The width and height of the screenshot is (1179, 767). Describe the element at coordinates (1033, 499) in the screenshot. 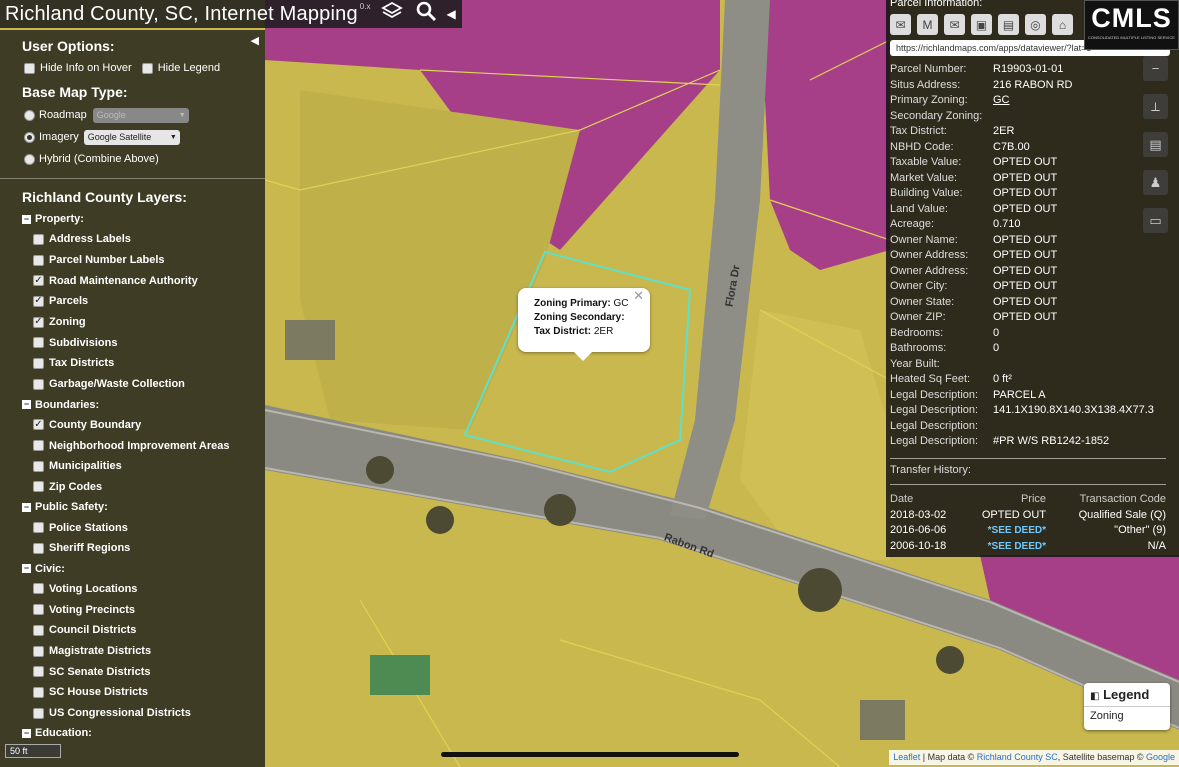

I see `transfer-column-header: Price` at that location.